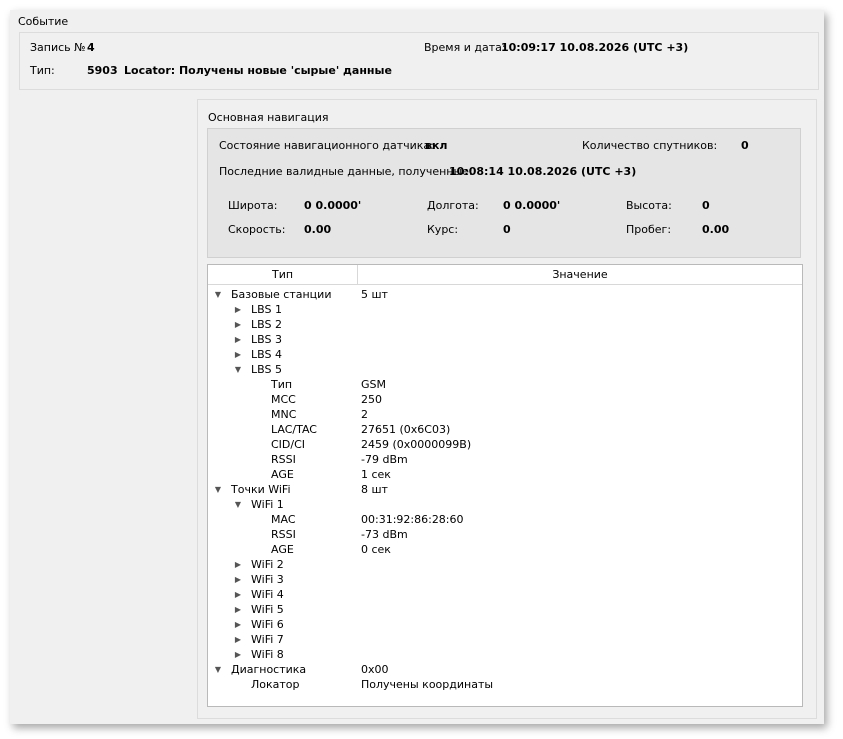 The width and height of the screenshot is (843, 739). I want to click on longitude-value: 0 0.0000', so click(532, 205).